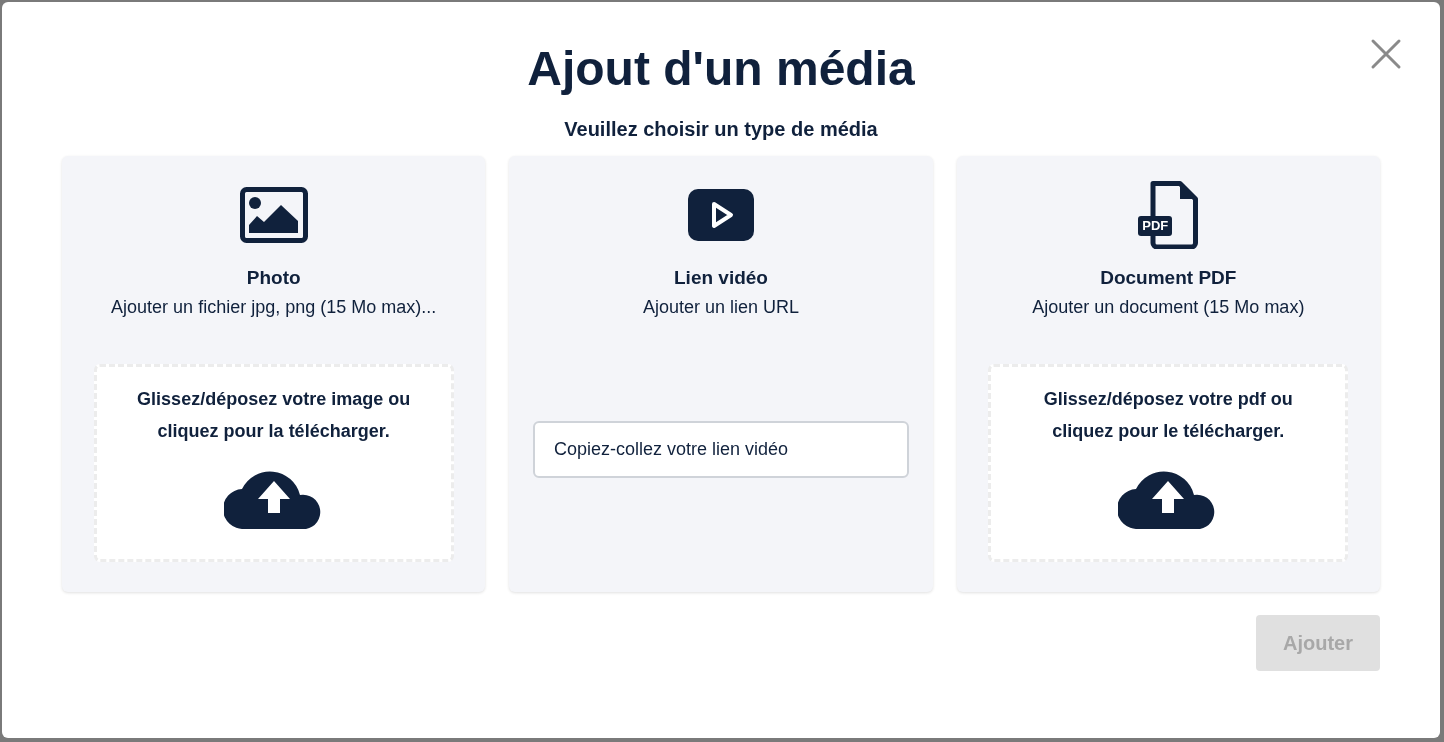 This screenshot has width=1444, height=742. Describe the element at coordinates (273, 463) in the screenshot. I see `dropzone: Glissez/déposez votre image ou cliquez pour la télécharger.` at that location.